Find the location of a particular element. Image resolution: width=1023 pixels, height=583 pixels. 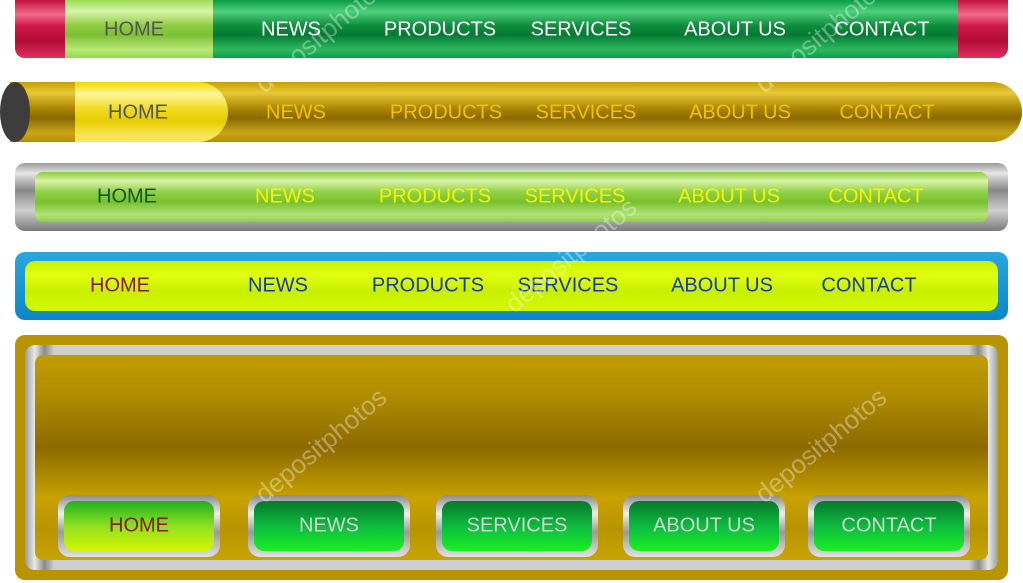

menu3-item-news: NEWS is located at coordinates (285, 197).